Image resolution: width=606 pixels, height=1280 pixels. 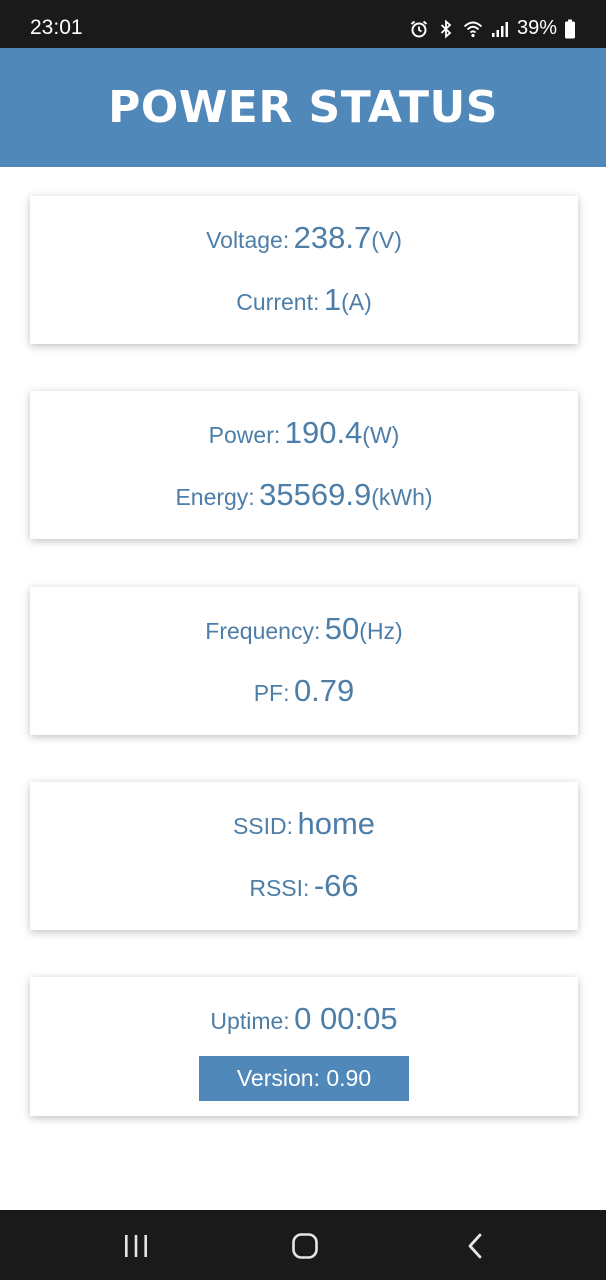 I want to click on power-row: Power: 190.4(W), so click(x=304, y=433).